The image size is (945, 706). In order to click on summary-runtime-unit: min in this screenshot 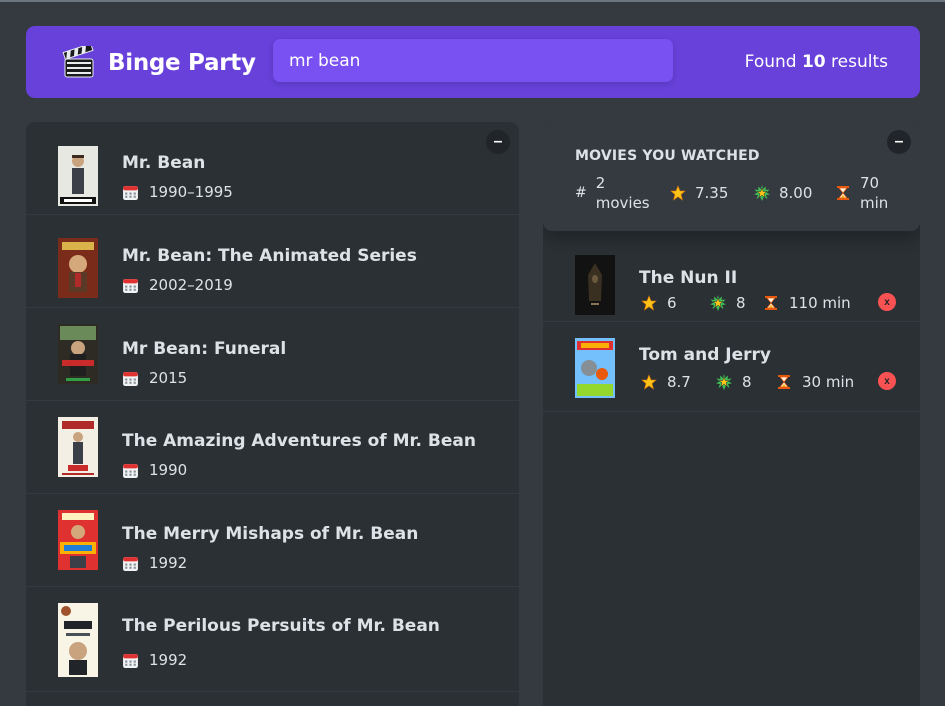, I will do `click(874, 203)`.